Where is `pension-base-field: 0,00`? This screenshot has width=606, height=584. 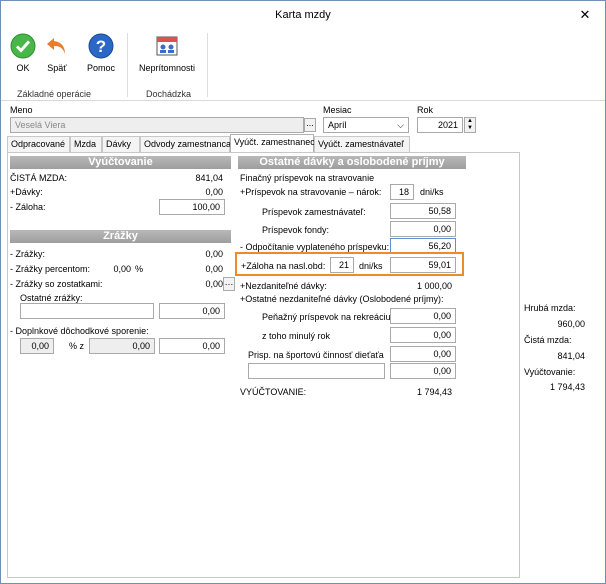
pension-base-field: 0,00 is located at coordinates (122, 346).